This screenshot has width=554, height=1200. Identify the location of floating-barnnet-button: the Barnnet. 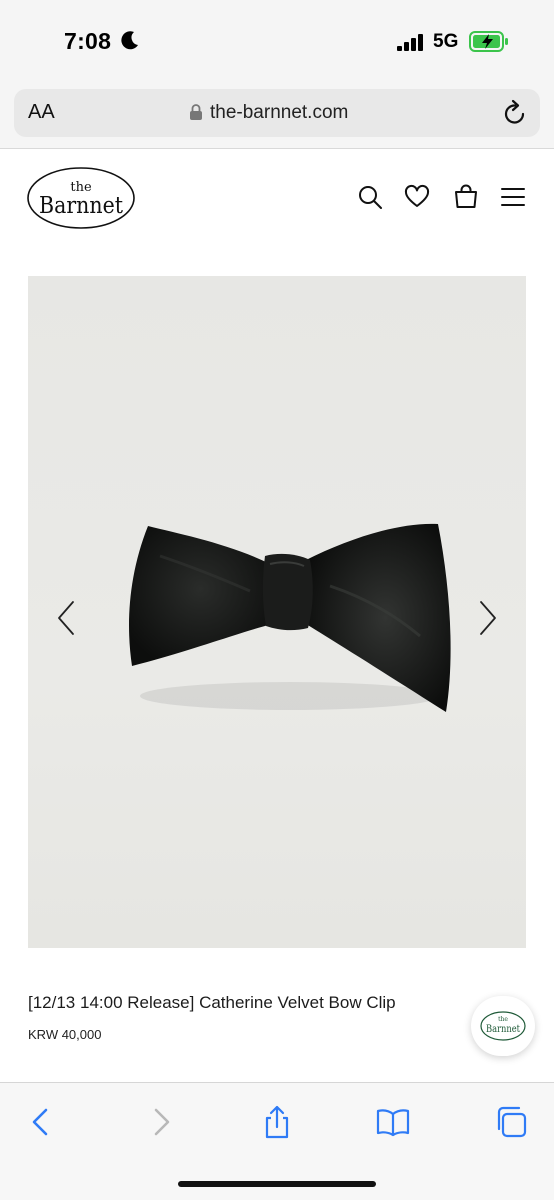
(503, 1026).